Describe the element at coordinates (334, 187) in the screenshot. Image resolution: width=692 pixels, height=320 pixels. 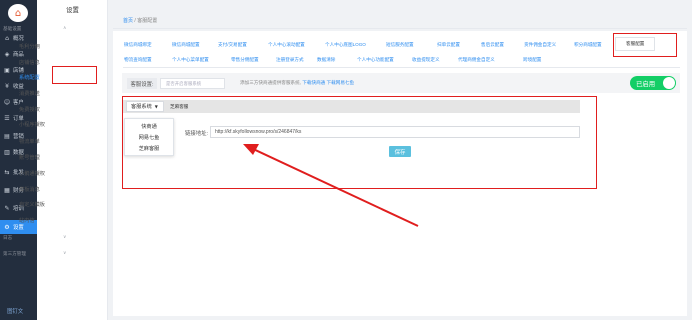
I see `arrow-shaft` at that location.